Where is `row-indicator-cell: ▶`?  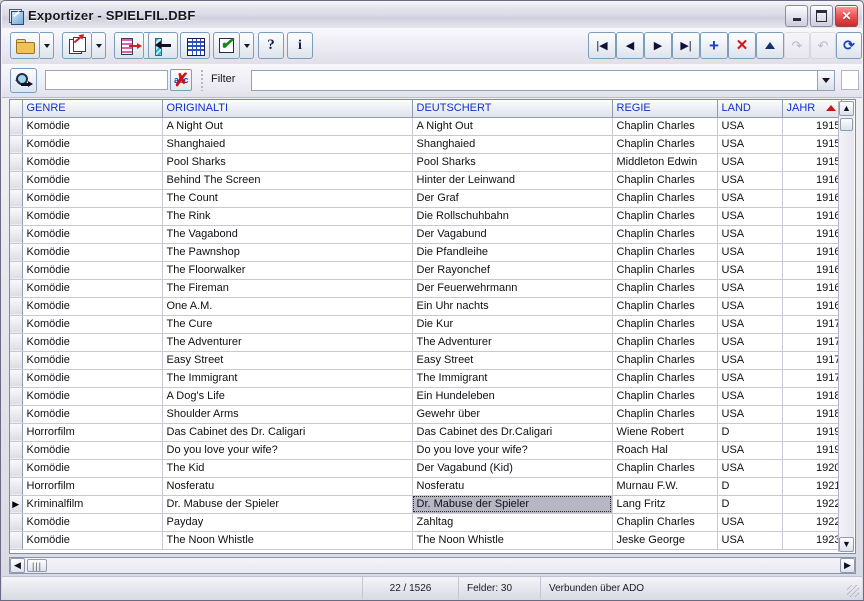
row-indicator-cell: ▶ is located at coordinates (16, 504).